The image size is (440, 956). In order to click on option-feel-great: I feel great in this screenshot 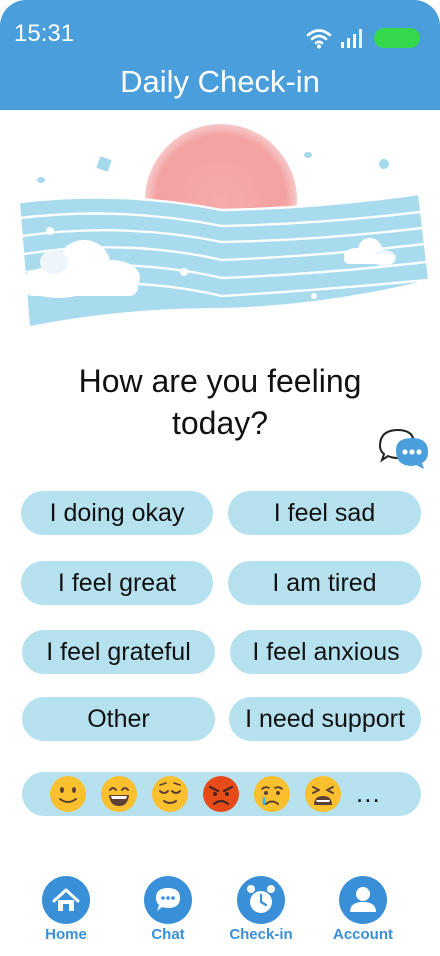, I will do `click(117, 583)`.